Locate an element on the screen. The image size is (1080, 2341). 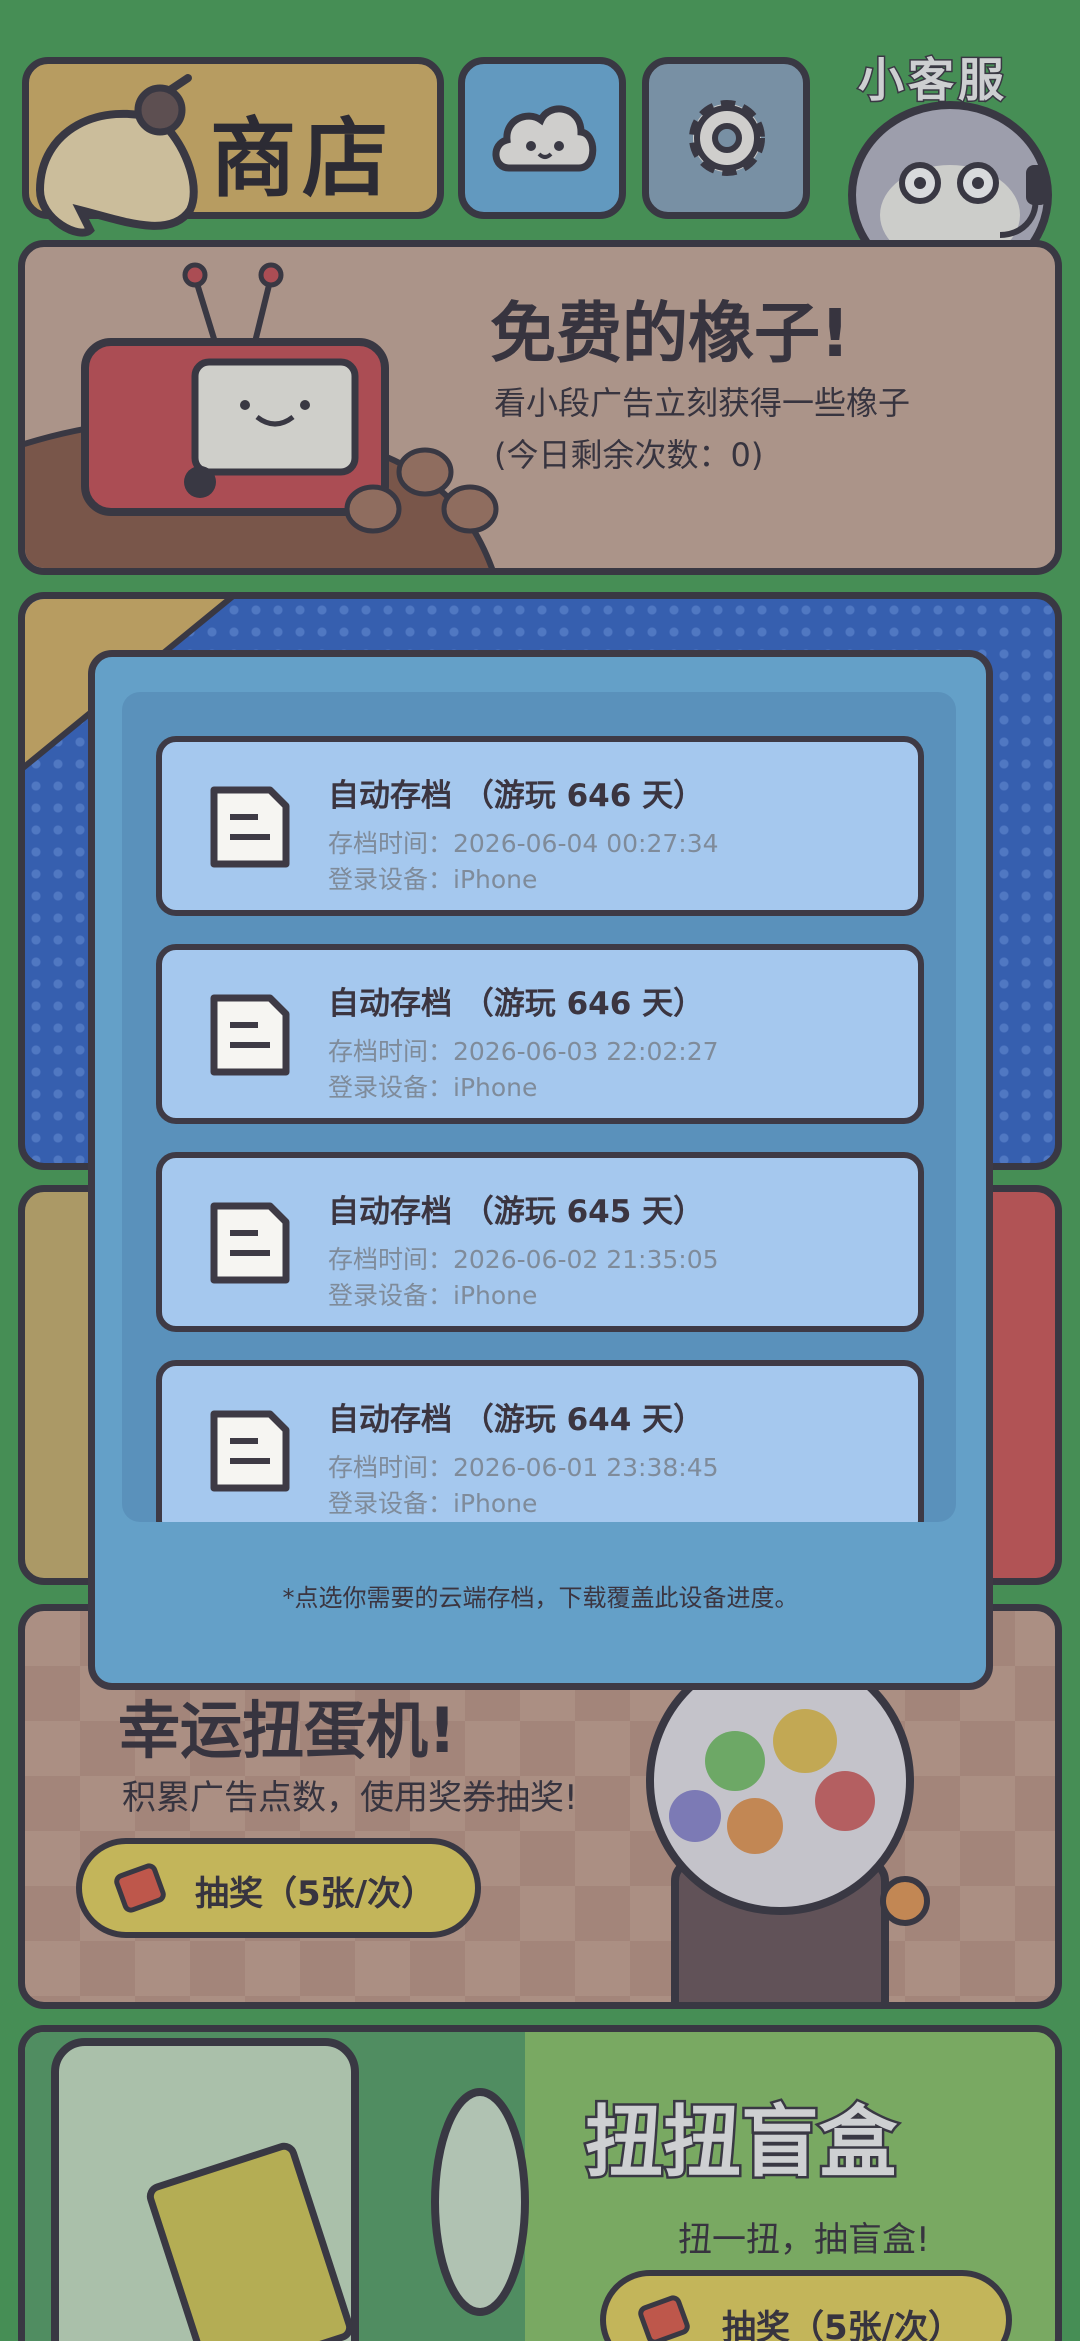
save-slot-title: 自动存档 （游玩 644 天） is located at coordinates (516, 1420).